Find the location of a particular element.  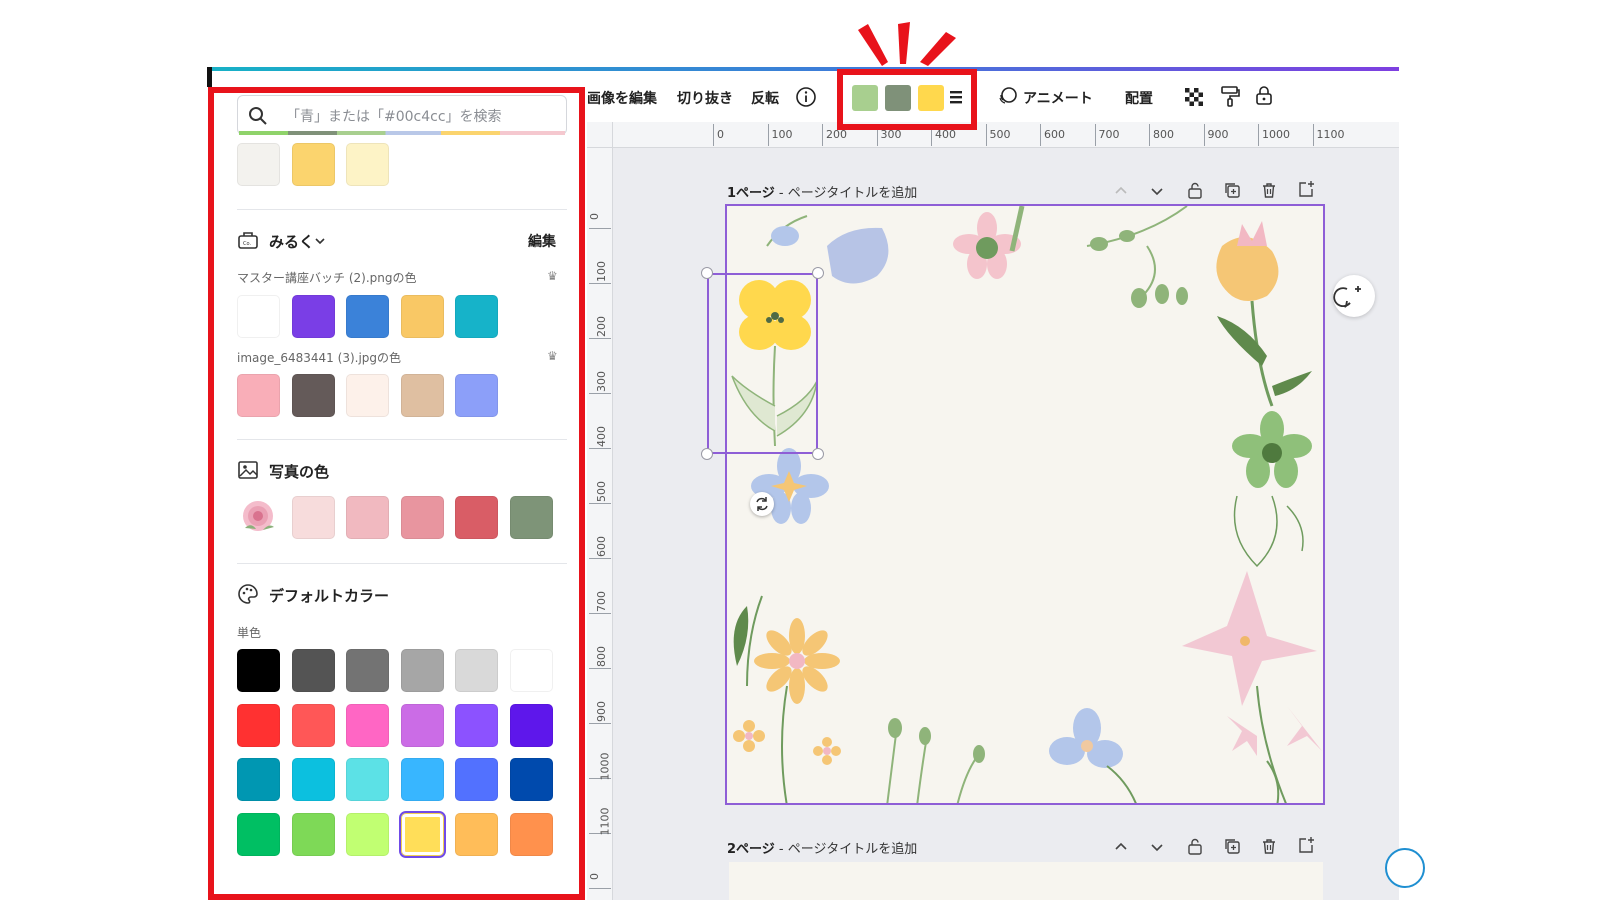

resize-handle-top-left is located at coordinates (707, 273).